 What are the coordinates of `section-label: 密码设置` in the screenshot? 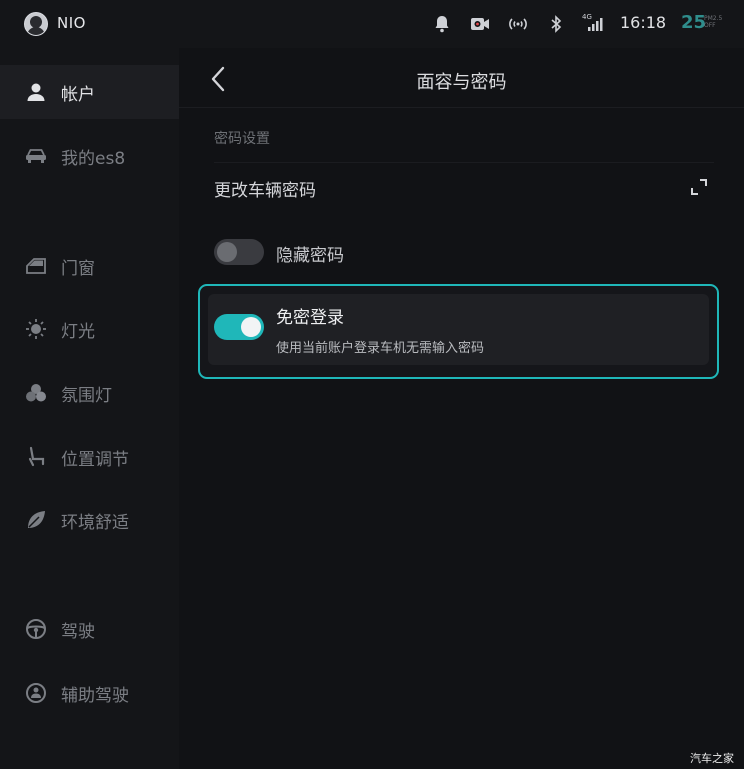 It's located at (242, 139).